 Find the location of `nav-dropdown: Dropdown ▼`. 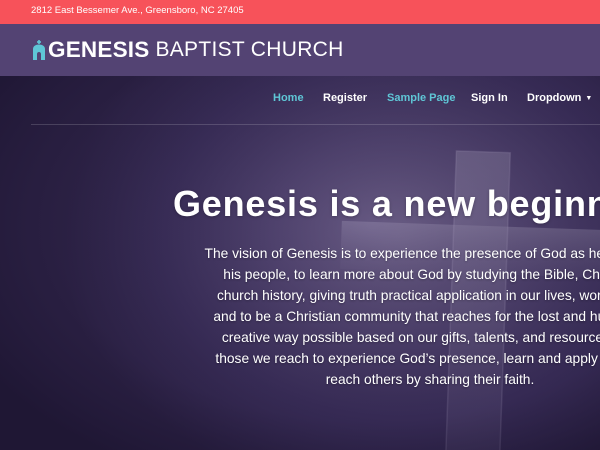

nav-dropdown: Dropdown ▼ is located at coordinates (559, 98).